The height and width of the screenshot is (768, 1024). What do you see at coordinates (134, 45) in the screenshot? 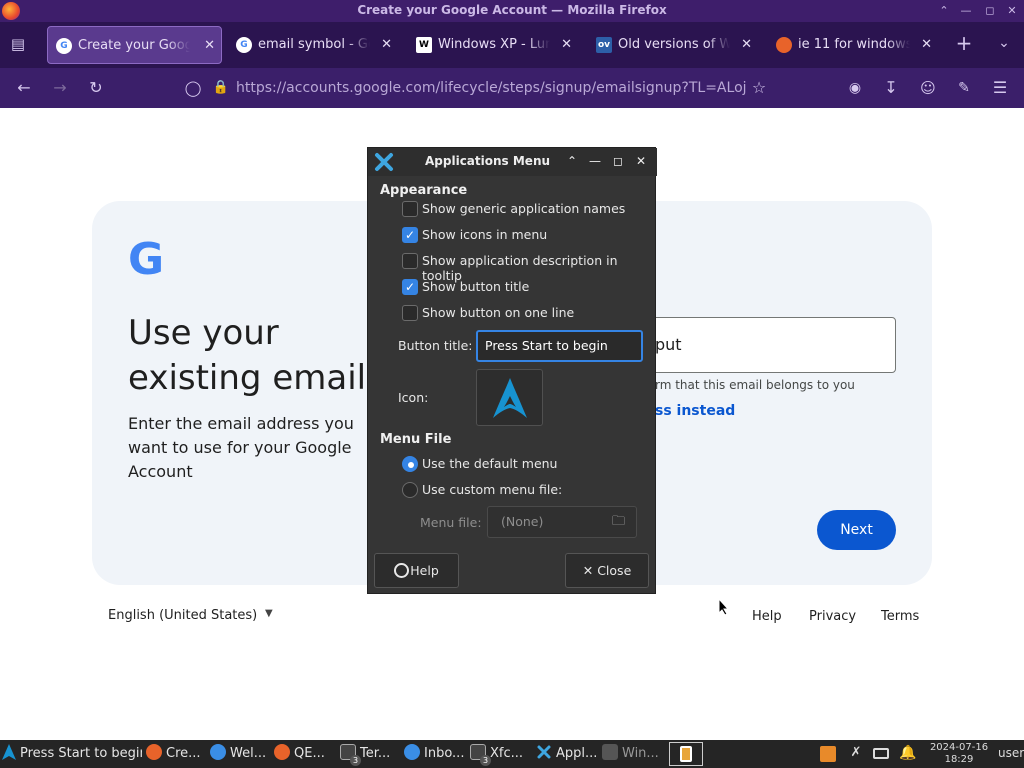
I see `tab-create-google-account: G Create your Google Account ✕` at bounding box center [134, 45].